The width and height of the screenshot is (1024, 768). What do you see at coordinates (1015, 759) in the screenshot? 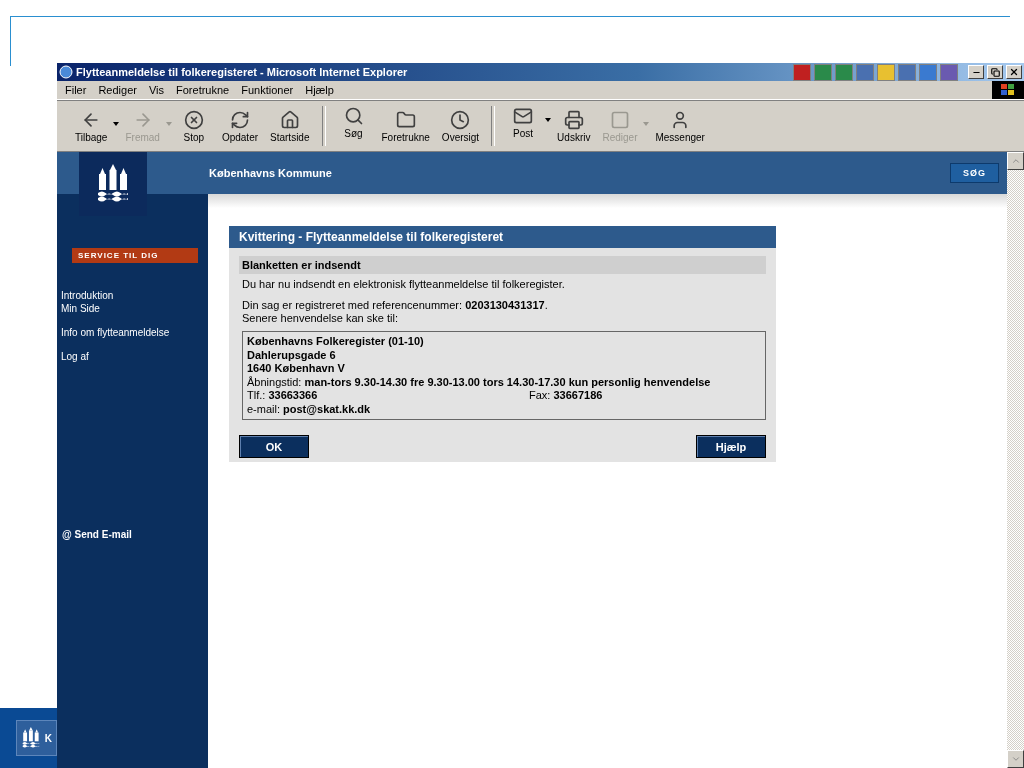
I see `scroll-down-button` at bounding box center [1015, 759].